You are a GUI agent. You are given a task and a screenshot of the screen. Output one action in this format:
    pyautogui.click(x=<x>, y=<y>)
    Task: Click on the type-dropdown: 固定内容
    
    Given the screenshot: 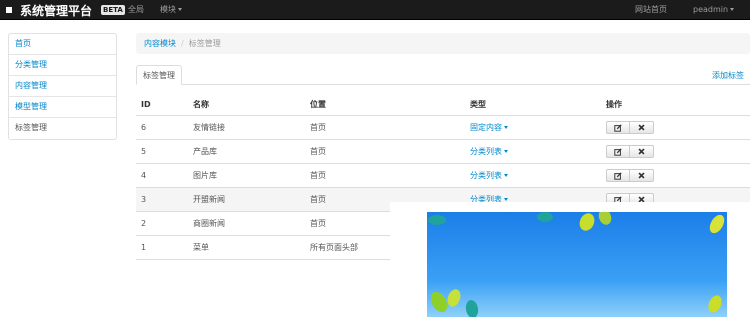 What is the action you would take?
    pyautogui.click(x=489, y=127)
    